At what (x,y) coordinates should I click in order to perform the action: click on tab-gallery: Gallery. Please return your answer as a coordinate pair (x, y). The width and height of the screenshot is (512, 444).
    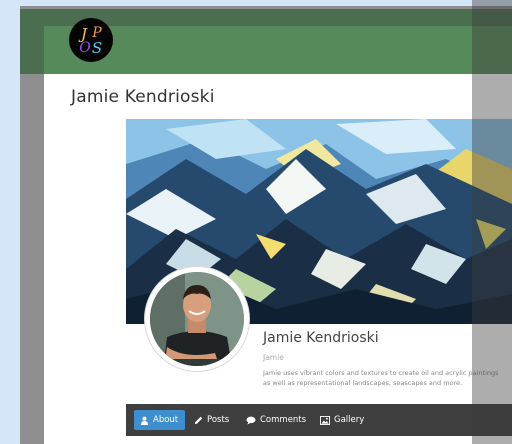
    Looking at the image, I should click on (342, 420).